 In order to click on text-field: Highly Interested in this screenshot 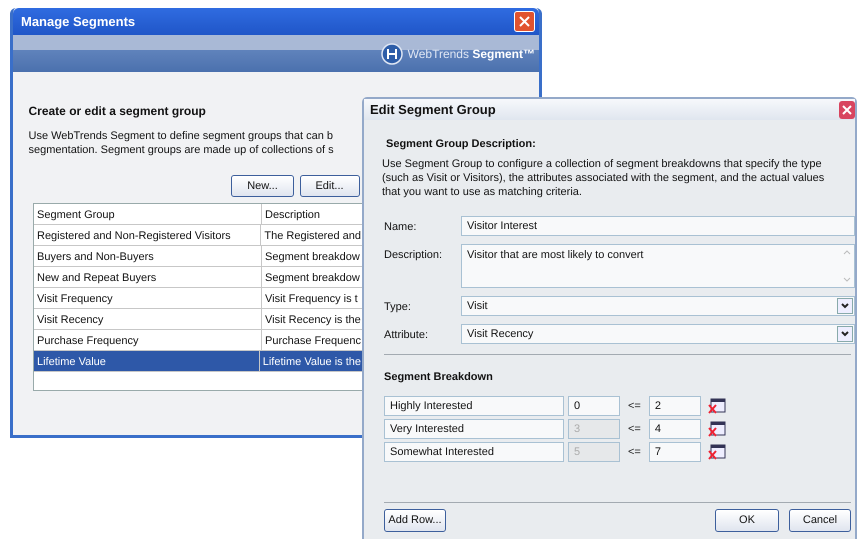, I will do `click(474, 406)`.